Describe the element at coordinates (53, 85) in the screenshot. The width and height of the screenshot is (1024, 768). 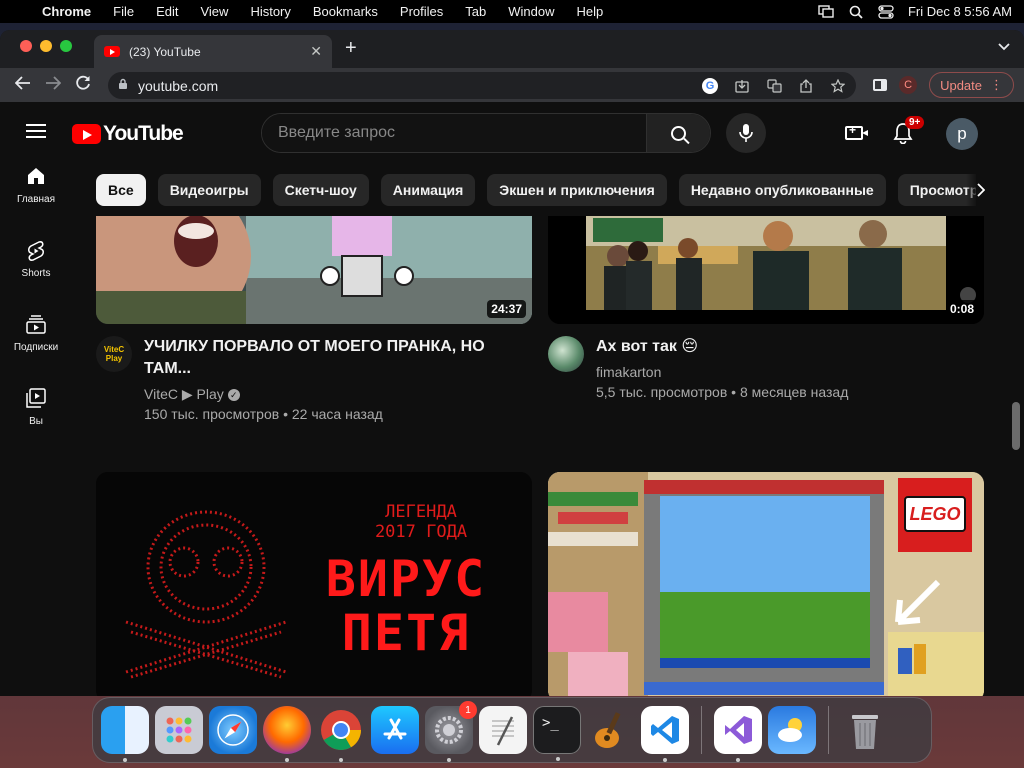
I see `forward-button` at that location.